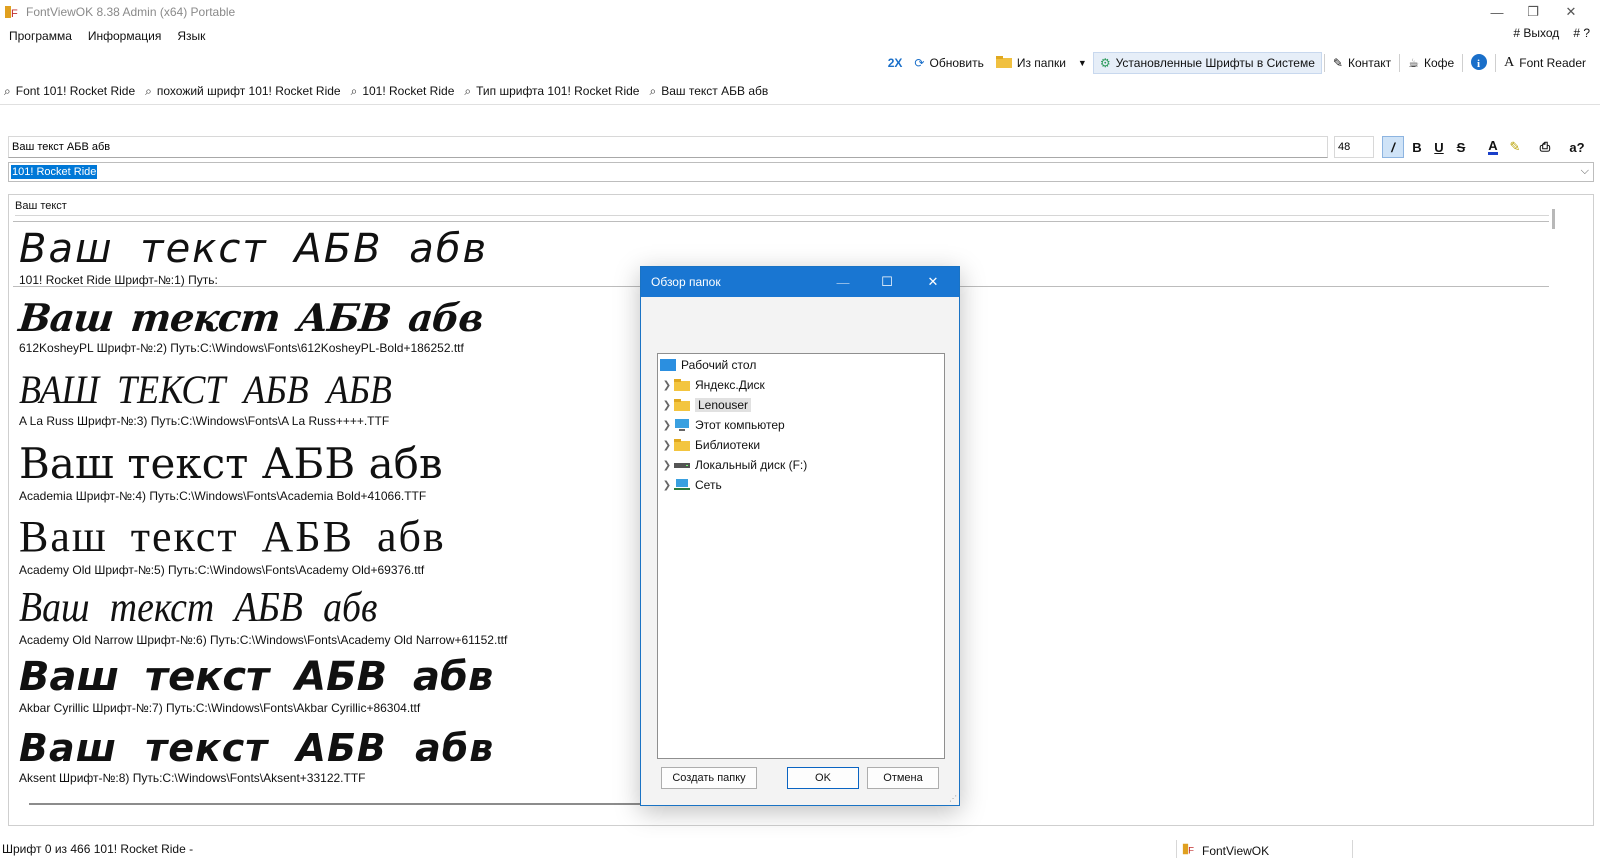  I want to click on info-button: i, so click(1479, 63).